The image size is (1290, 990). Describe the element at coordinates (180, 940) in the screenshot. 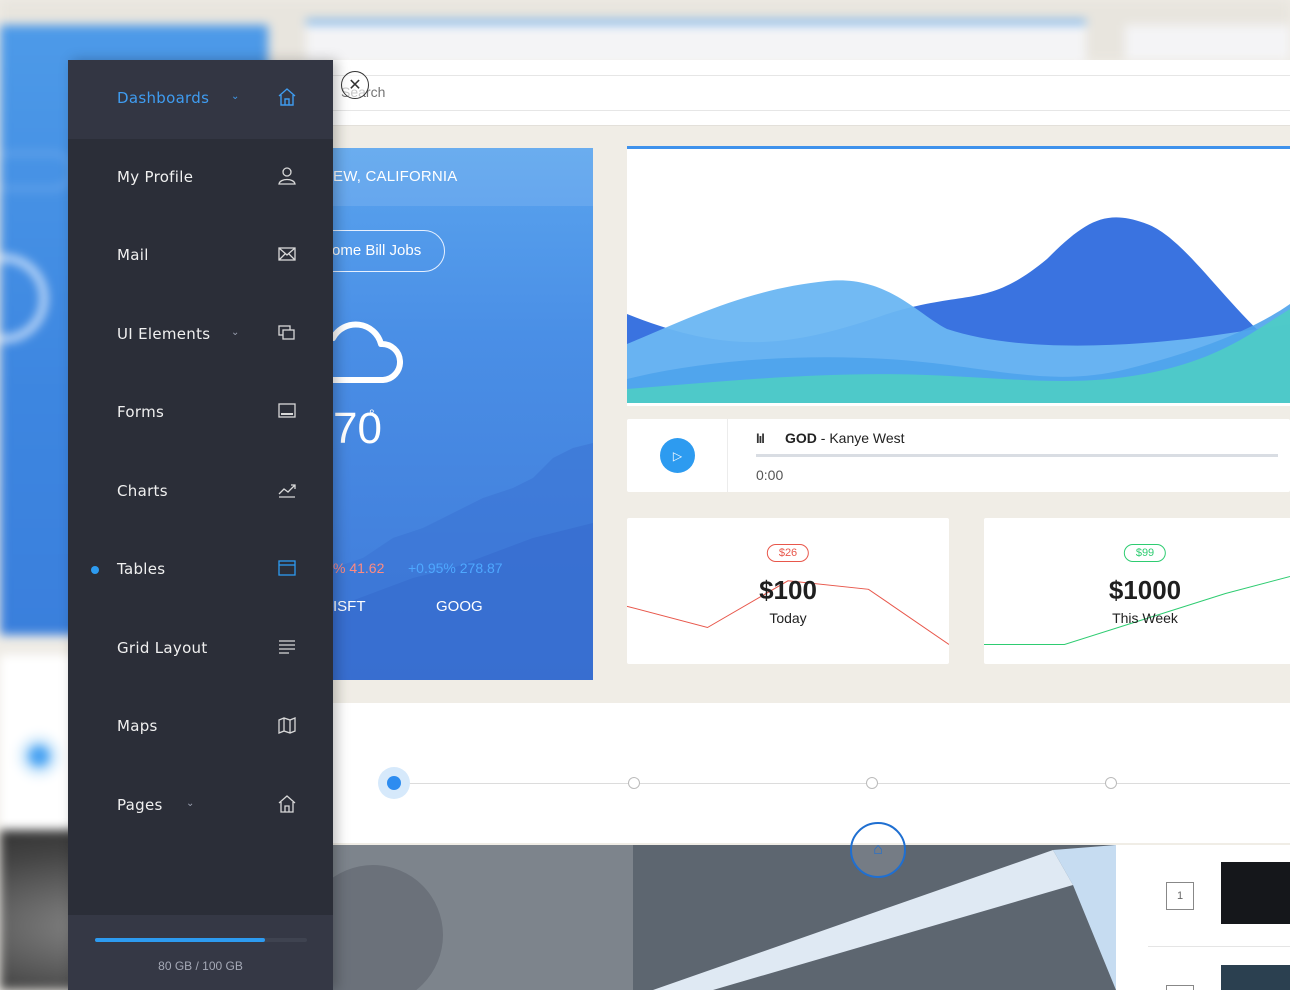

I see `storage-progress-fill` at that location.